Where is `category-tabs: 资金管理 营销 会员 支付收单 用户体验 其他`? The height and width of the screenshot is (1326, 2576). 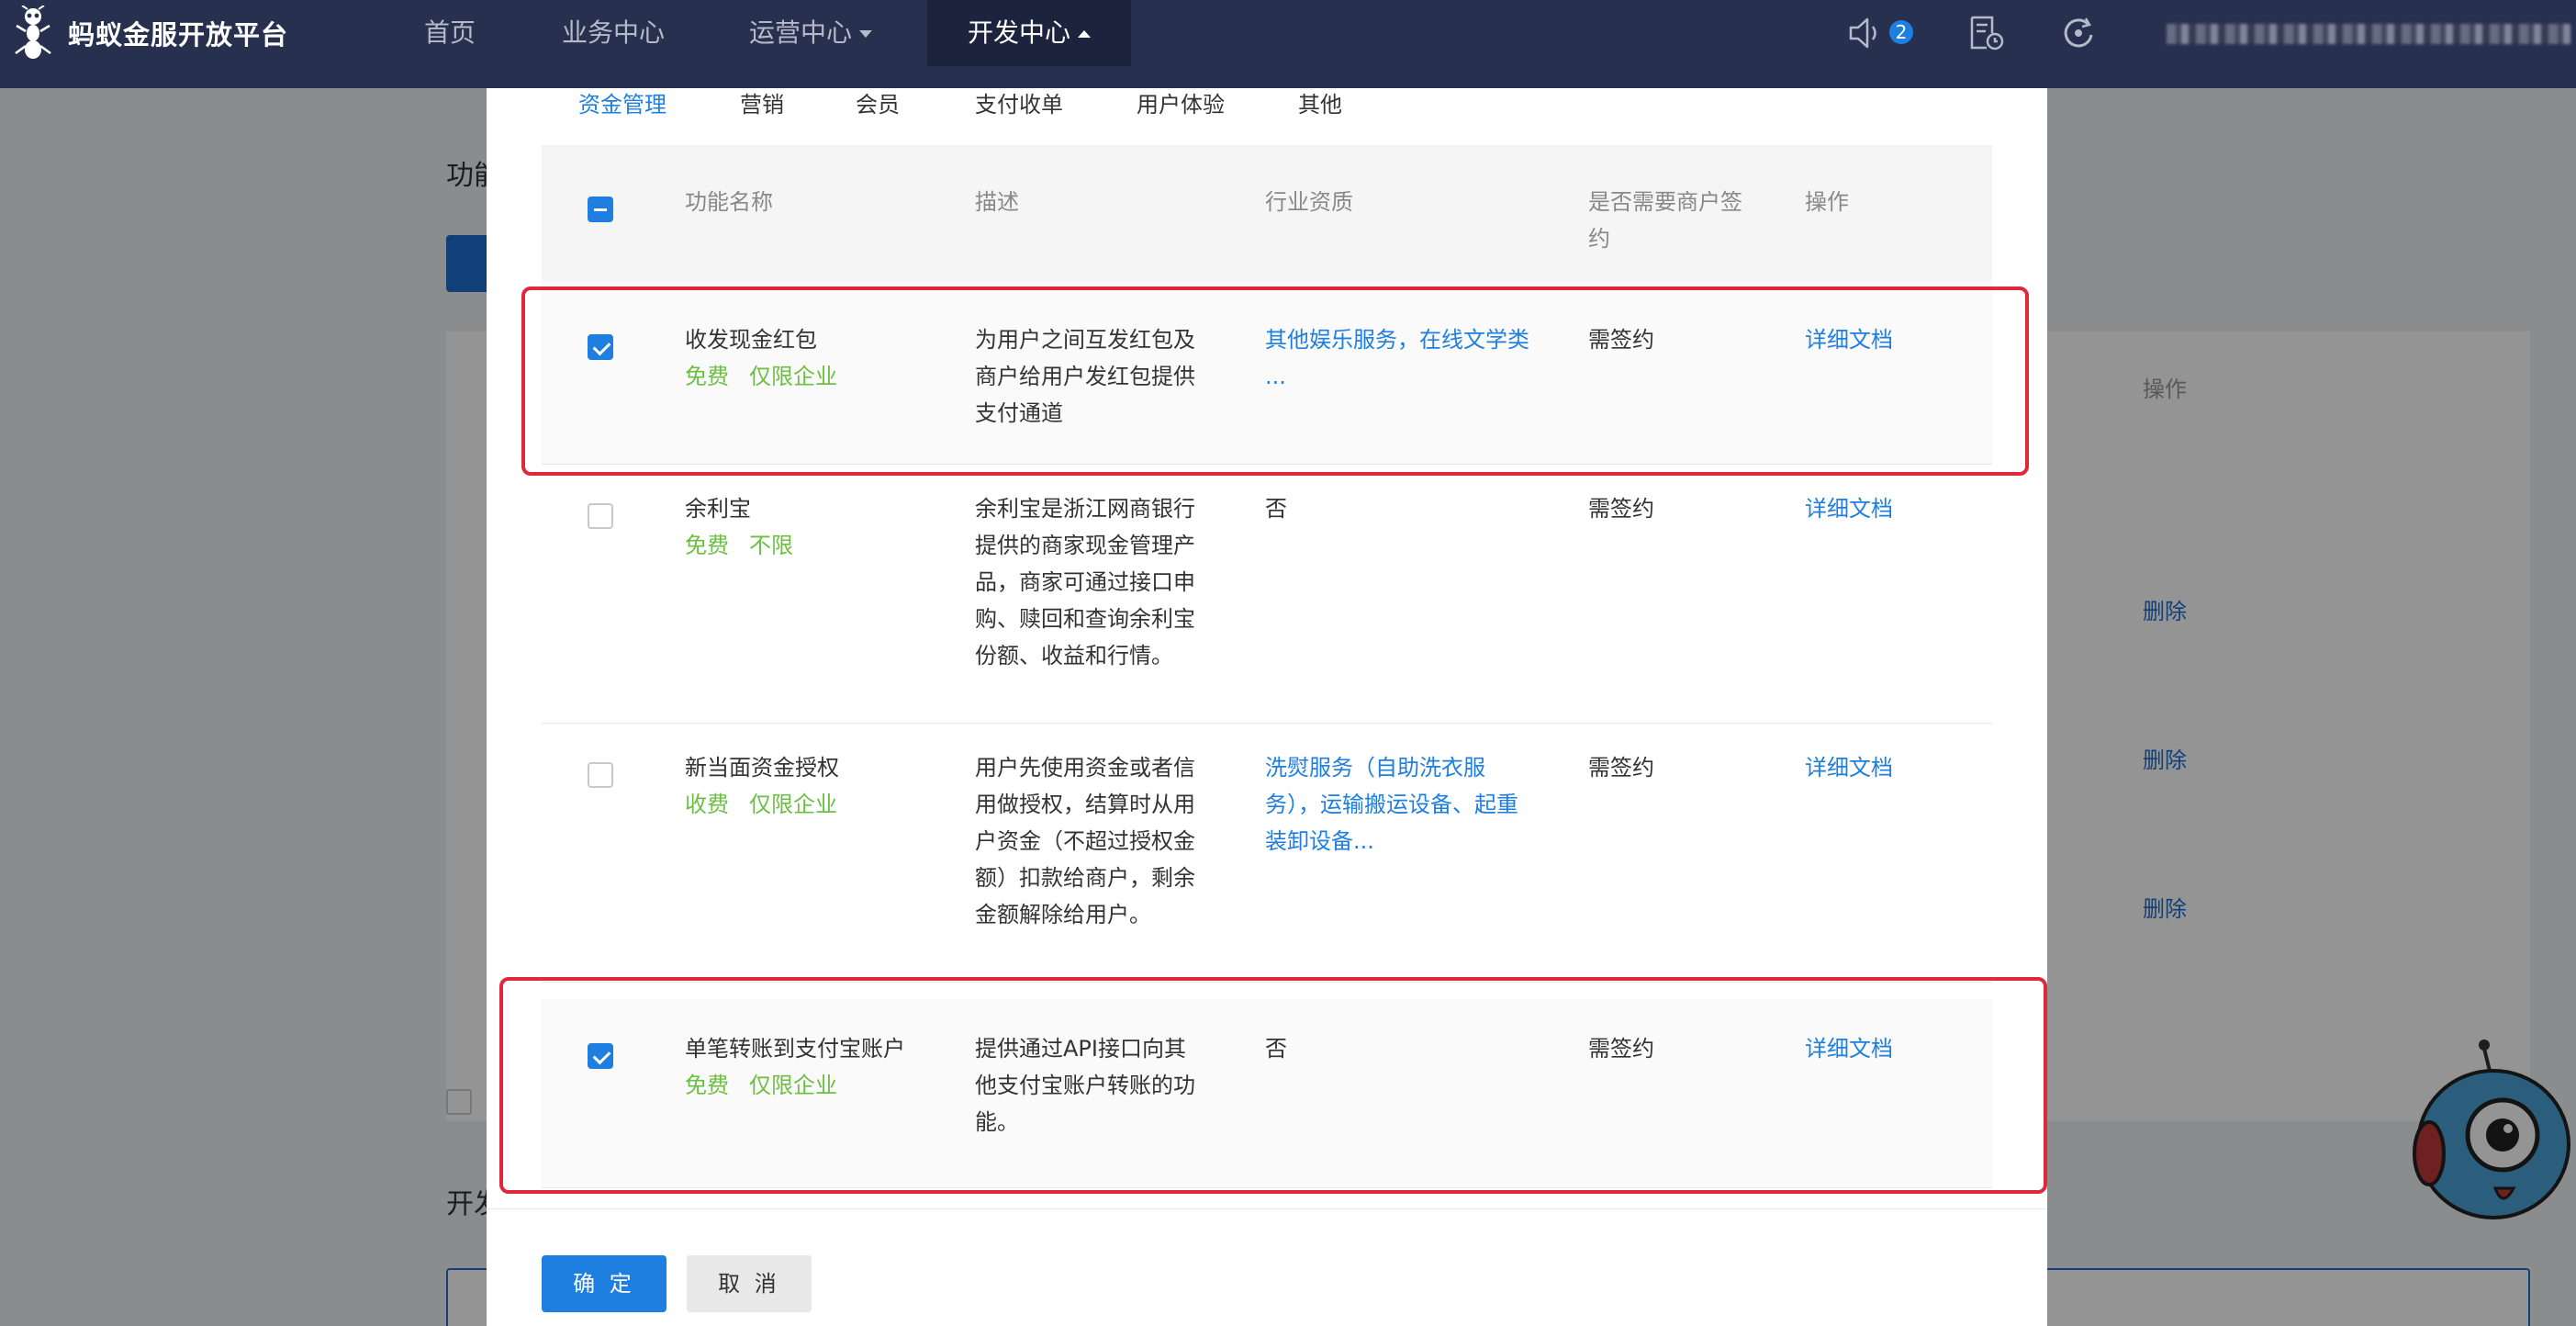 category-tabs: 资金管理 营销 会员 支付收单 用户体验 其他 is located at coordinates (1267, 115).